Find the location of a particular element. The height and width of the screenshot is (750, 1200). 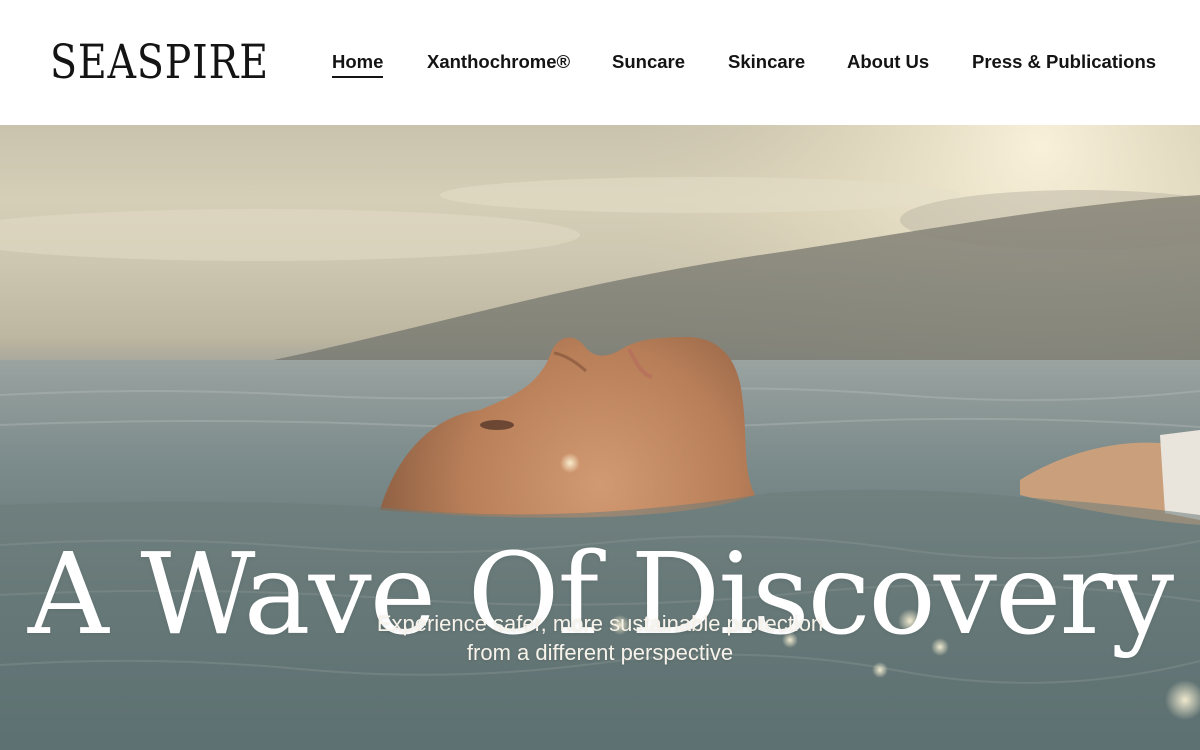

nav-item-xanthochrome: Xanthochrome® is located at coordinates (498, 62).